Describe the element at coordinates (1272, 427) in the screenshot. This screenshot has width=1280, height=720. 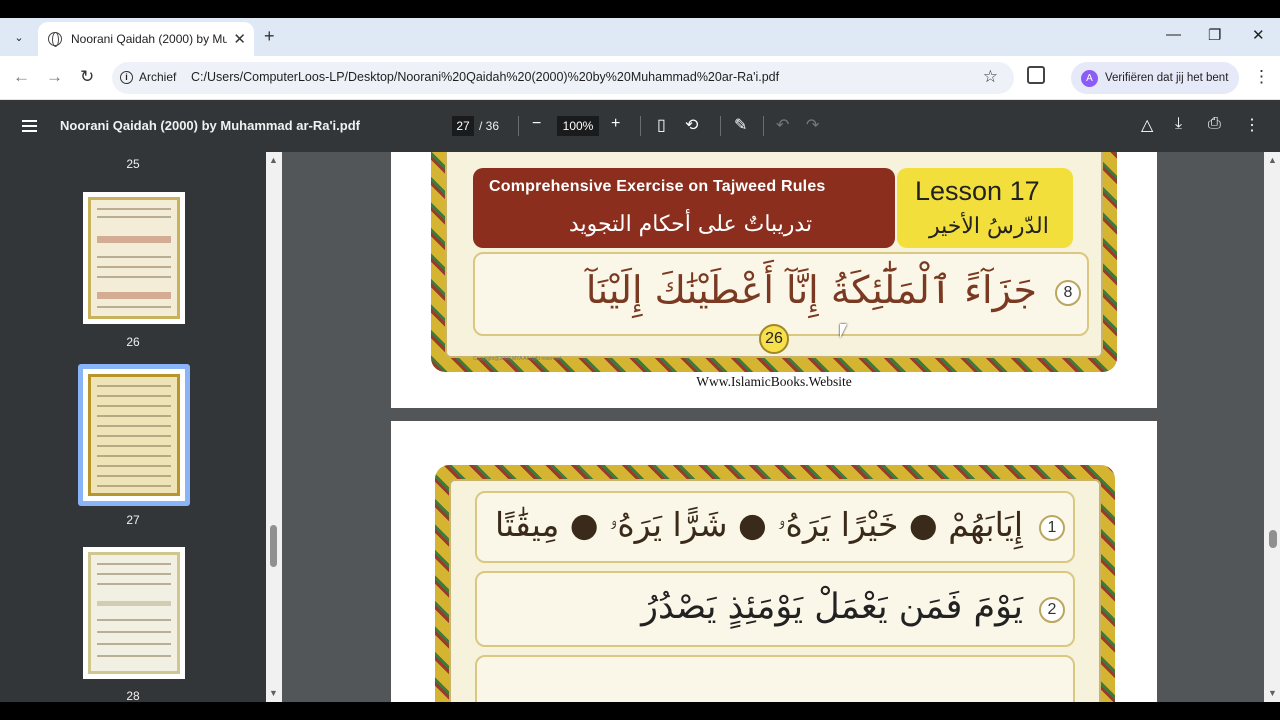
I see `viewer-scrollbar` at that location.